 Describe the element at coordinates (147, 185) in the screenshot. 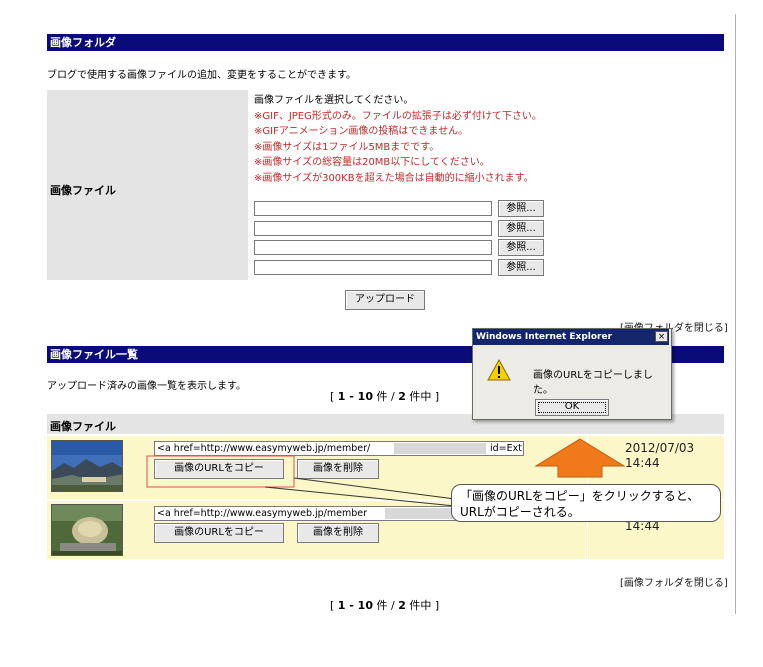

I see `file-label-cell: 画像ファイル` at that location.